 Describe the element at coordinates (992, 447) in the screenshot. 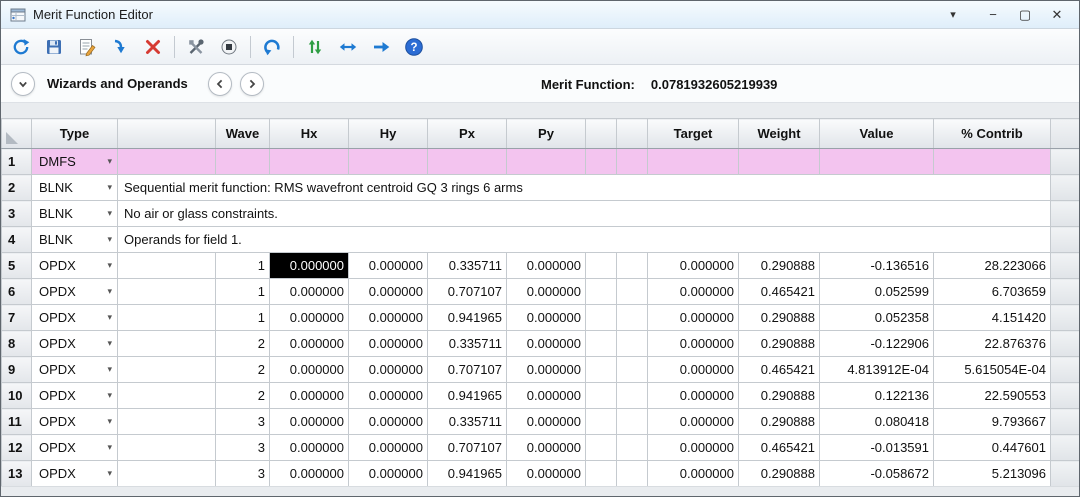

I see `cell-contrib: 0.447601` at that location.